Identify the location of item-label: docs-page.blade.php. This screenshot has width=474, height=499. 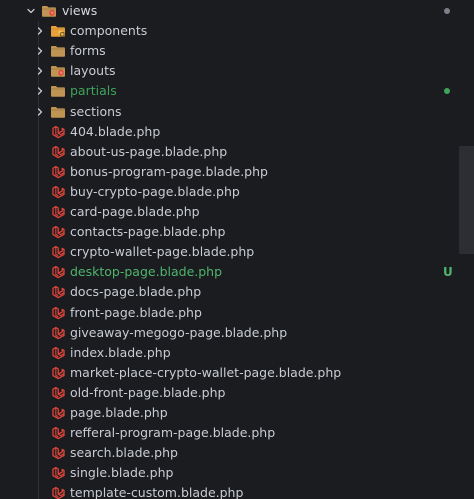
(136, 292).